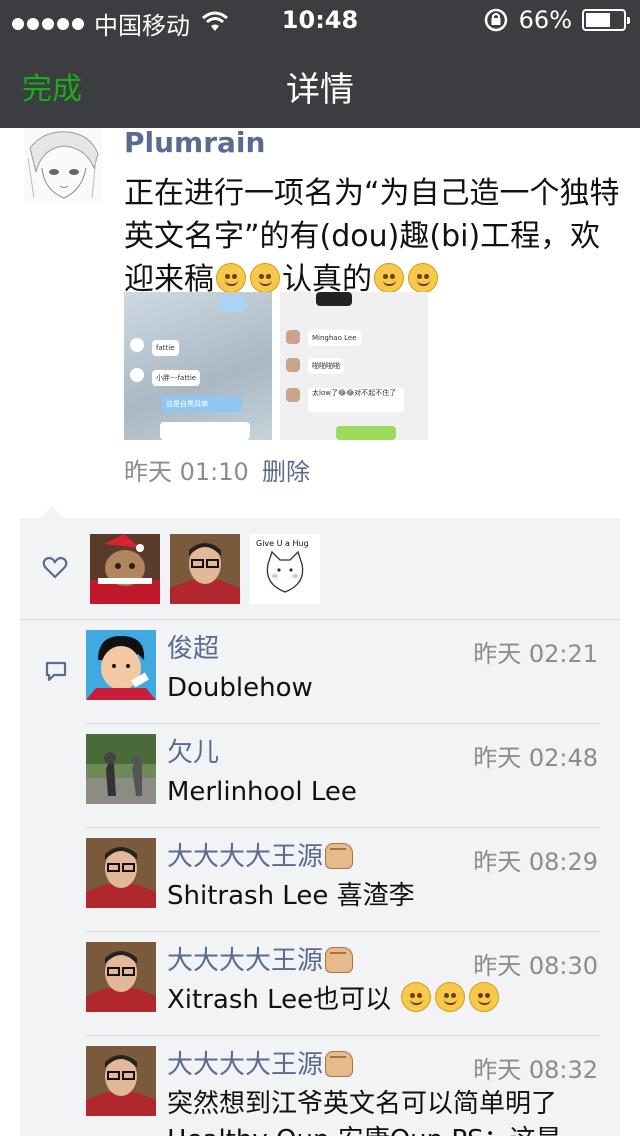  I want to click on comment-item: 欠儿 昨天 02:48 Merlinhool Lee, so click(343, 776).